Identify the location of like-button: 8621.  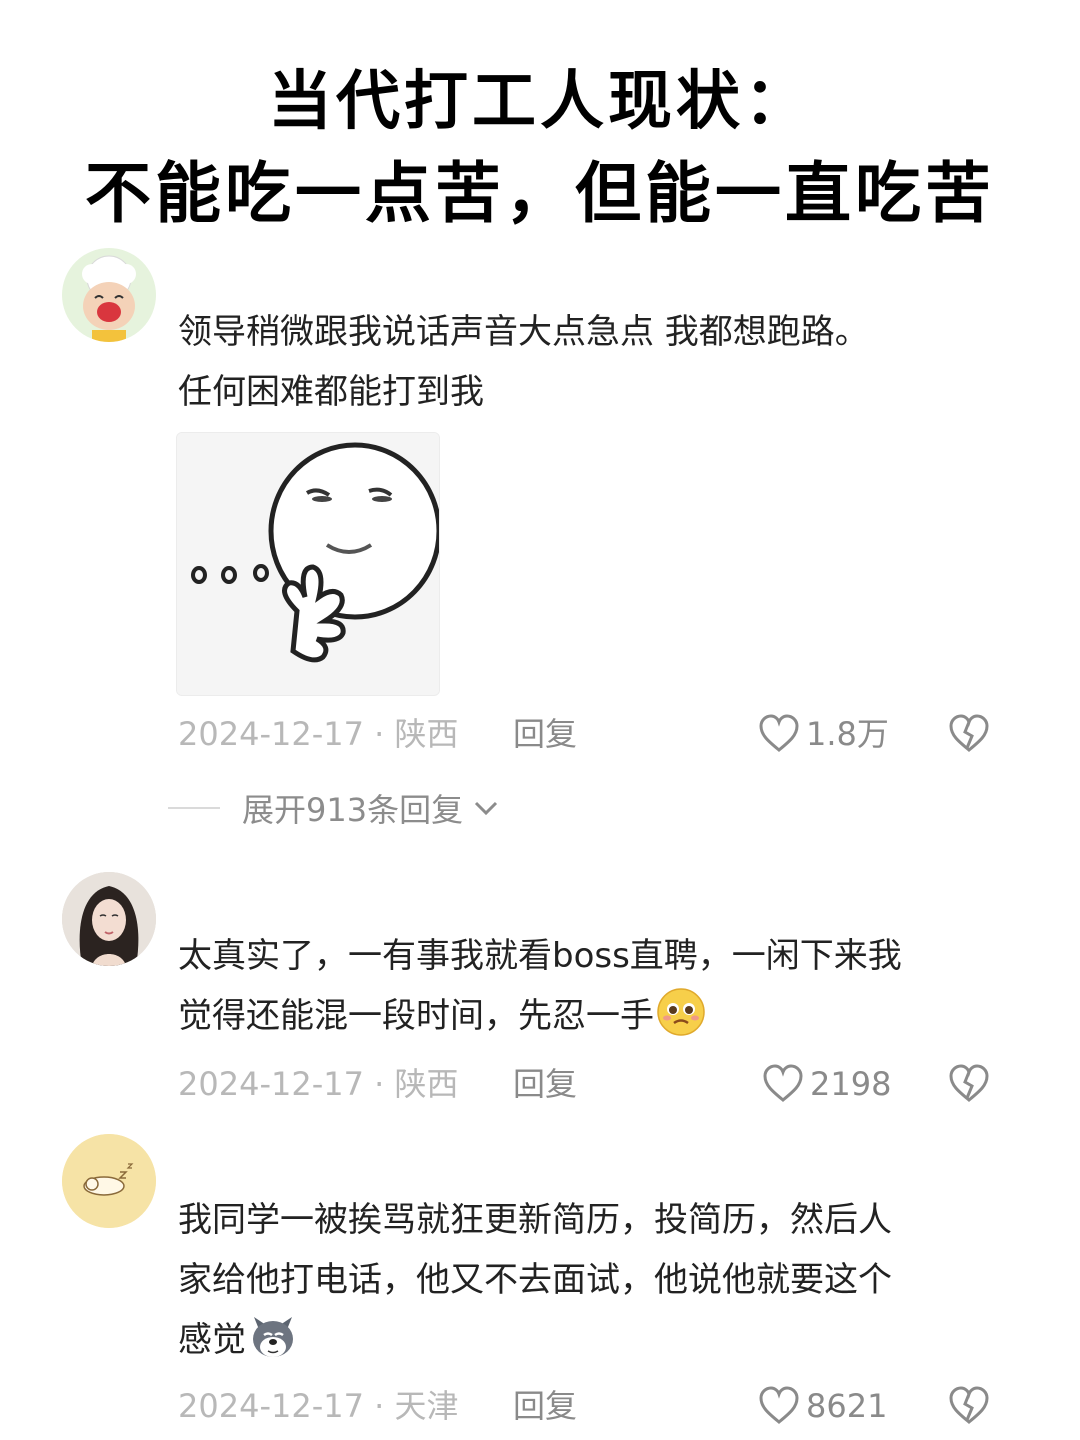
(822, 1406).